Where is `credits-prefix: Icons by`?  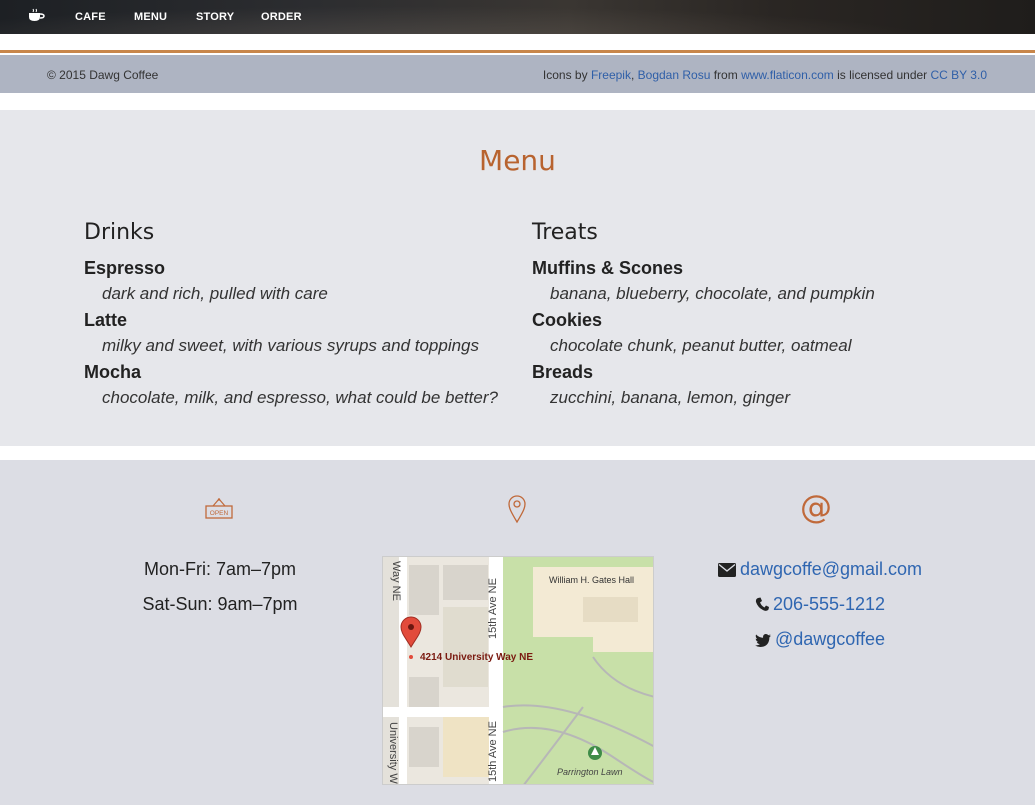
credits-prefix: Icons by is located at coordinates (565, 75).